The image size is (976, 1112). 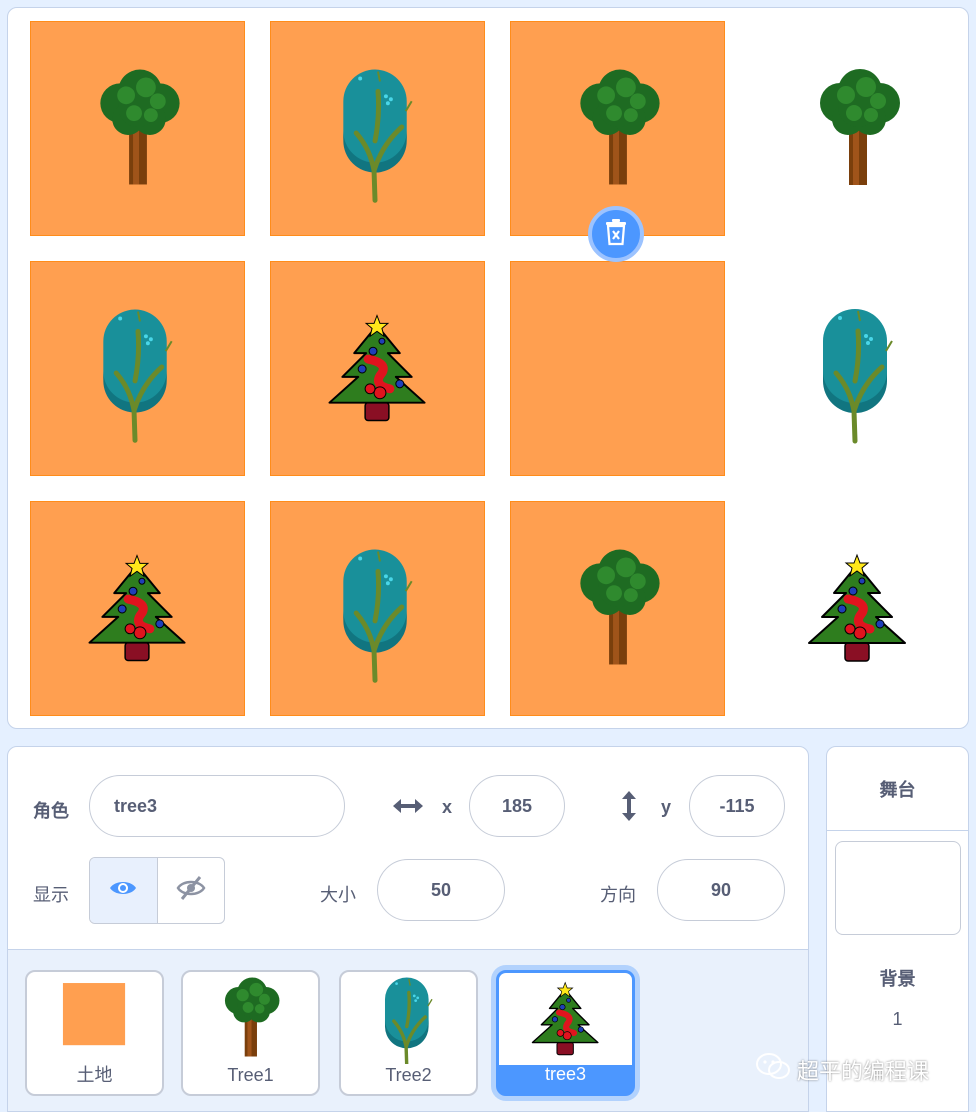 I want to click on hide-button, so click(x=190, y=890).